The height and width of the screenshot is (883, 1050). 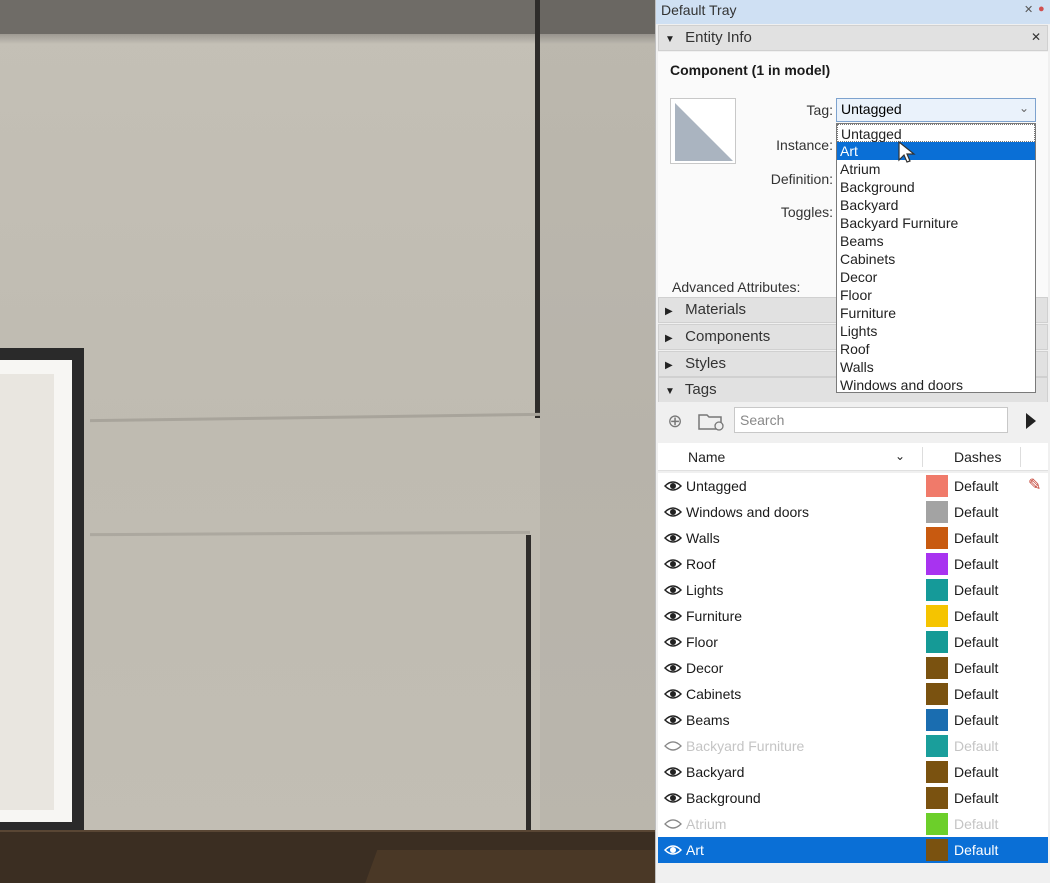 What do you see at coordinates (853, 642) in the screenshot?
I see `tag-row: Floor Default` at bounding box center [853, 642].